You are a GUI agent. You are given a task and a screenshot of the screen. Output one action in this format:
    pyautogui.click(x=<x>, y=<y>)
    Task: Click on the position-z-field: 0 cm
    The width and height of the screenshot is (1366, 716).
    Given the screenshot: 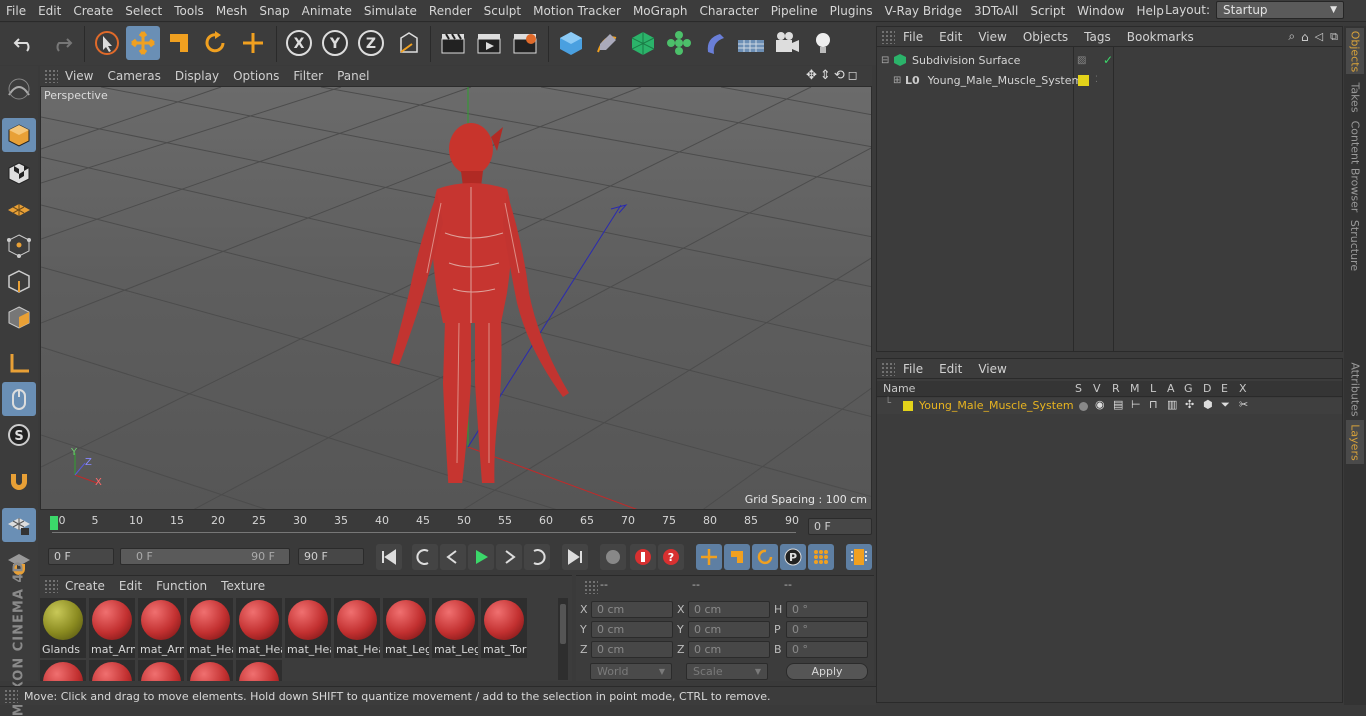 What is the action you would take?
    pyautogui.click(x=632, y=649)
    